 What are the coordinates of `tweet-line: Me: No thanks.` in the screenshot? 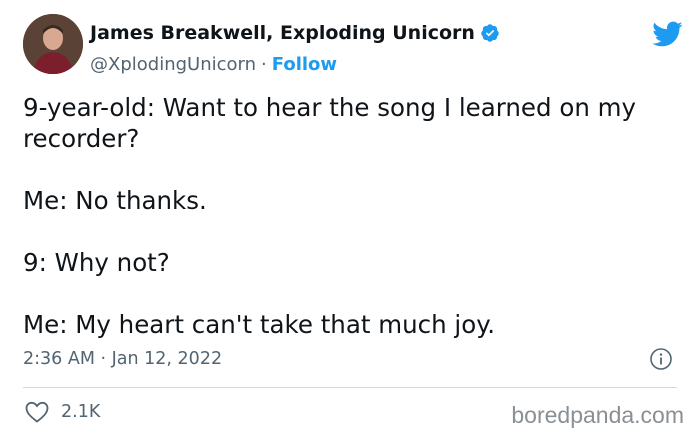 It's located at (115, 200).